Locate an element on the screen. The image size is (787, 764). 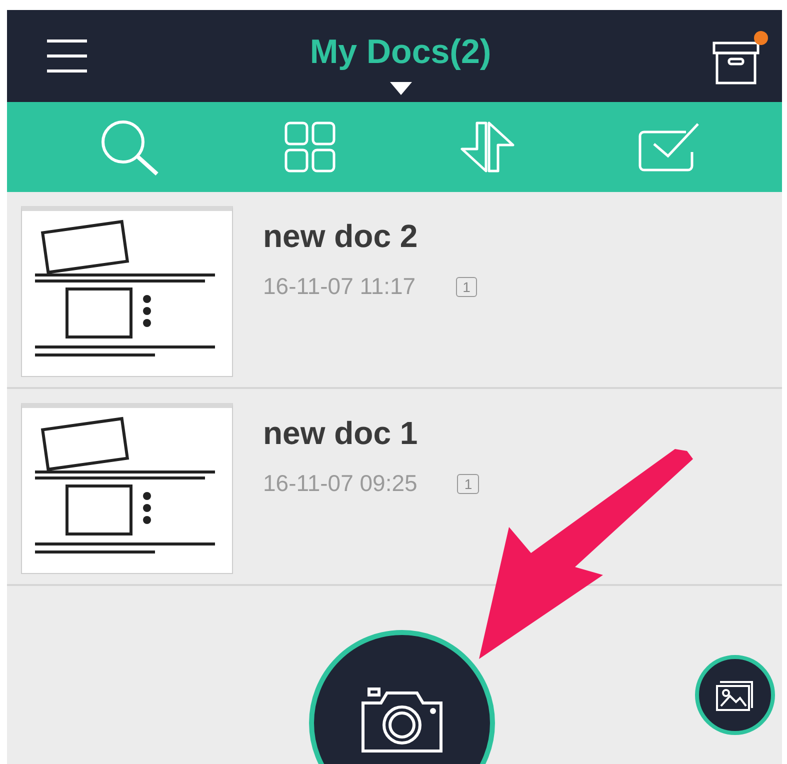
document-date: 16-11-07 09:25 is located at coordinates (340, 483).